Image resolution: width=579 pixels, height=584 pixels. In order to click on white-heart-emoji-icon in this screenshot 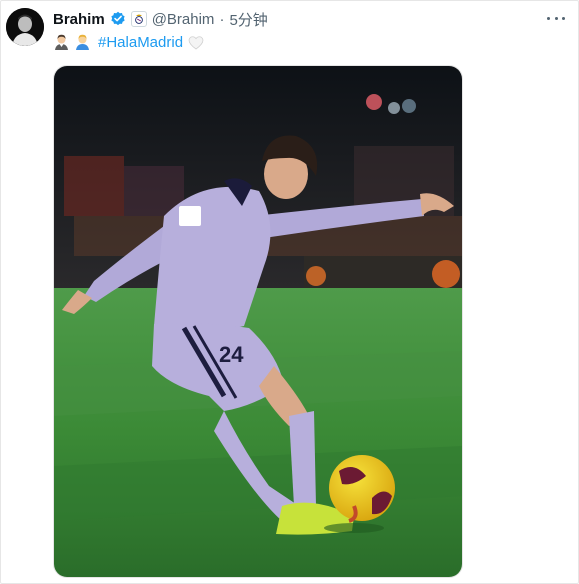, I will do `click(196, 42)`.